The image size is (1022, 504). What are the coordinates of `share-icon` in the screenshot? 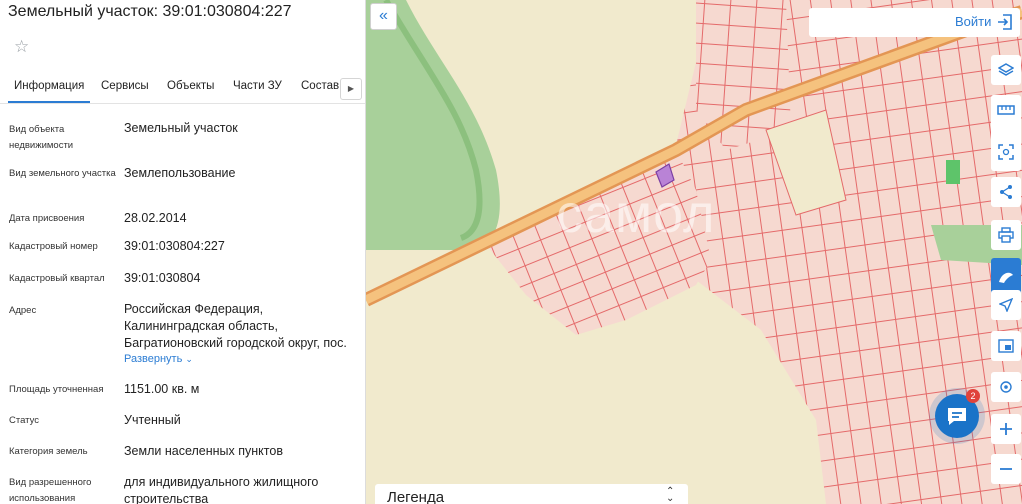 It's located at (1006, 192).